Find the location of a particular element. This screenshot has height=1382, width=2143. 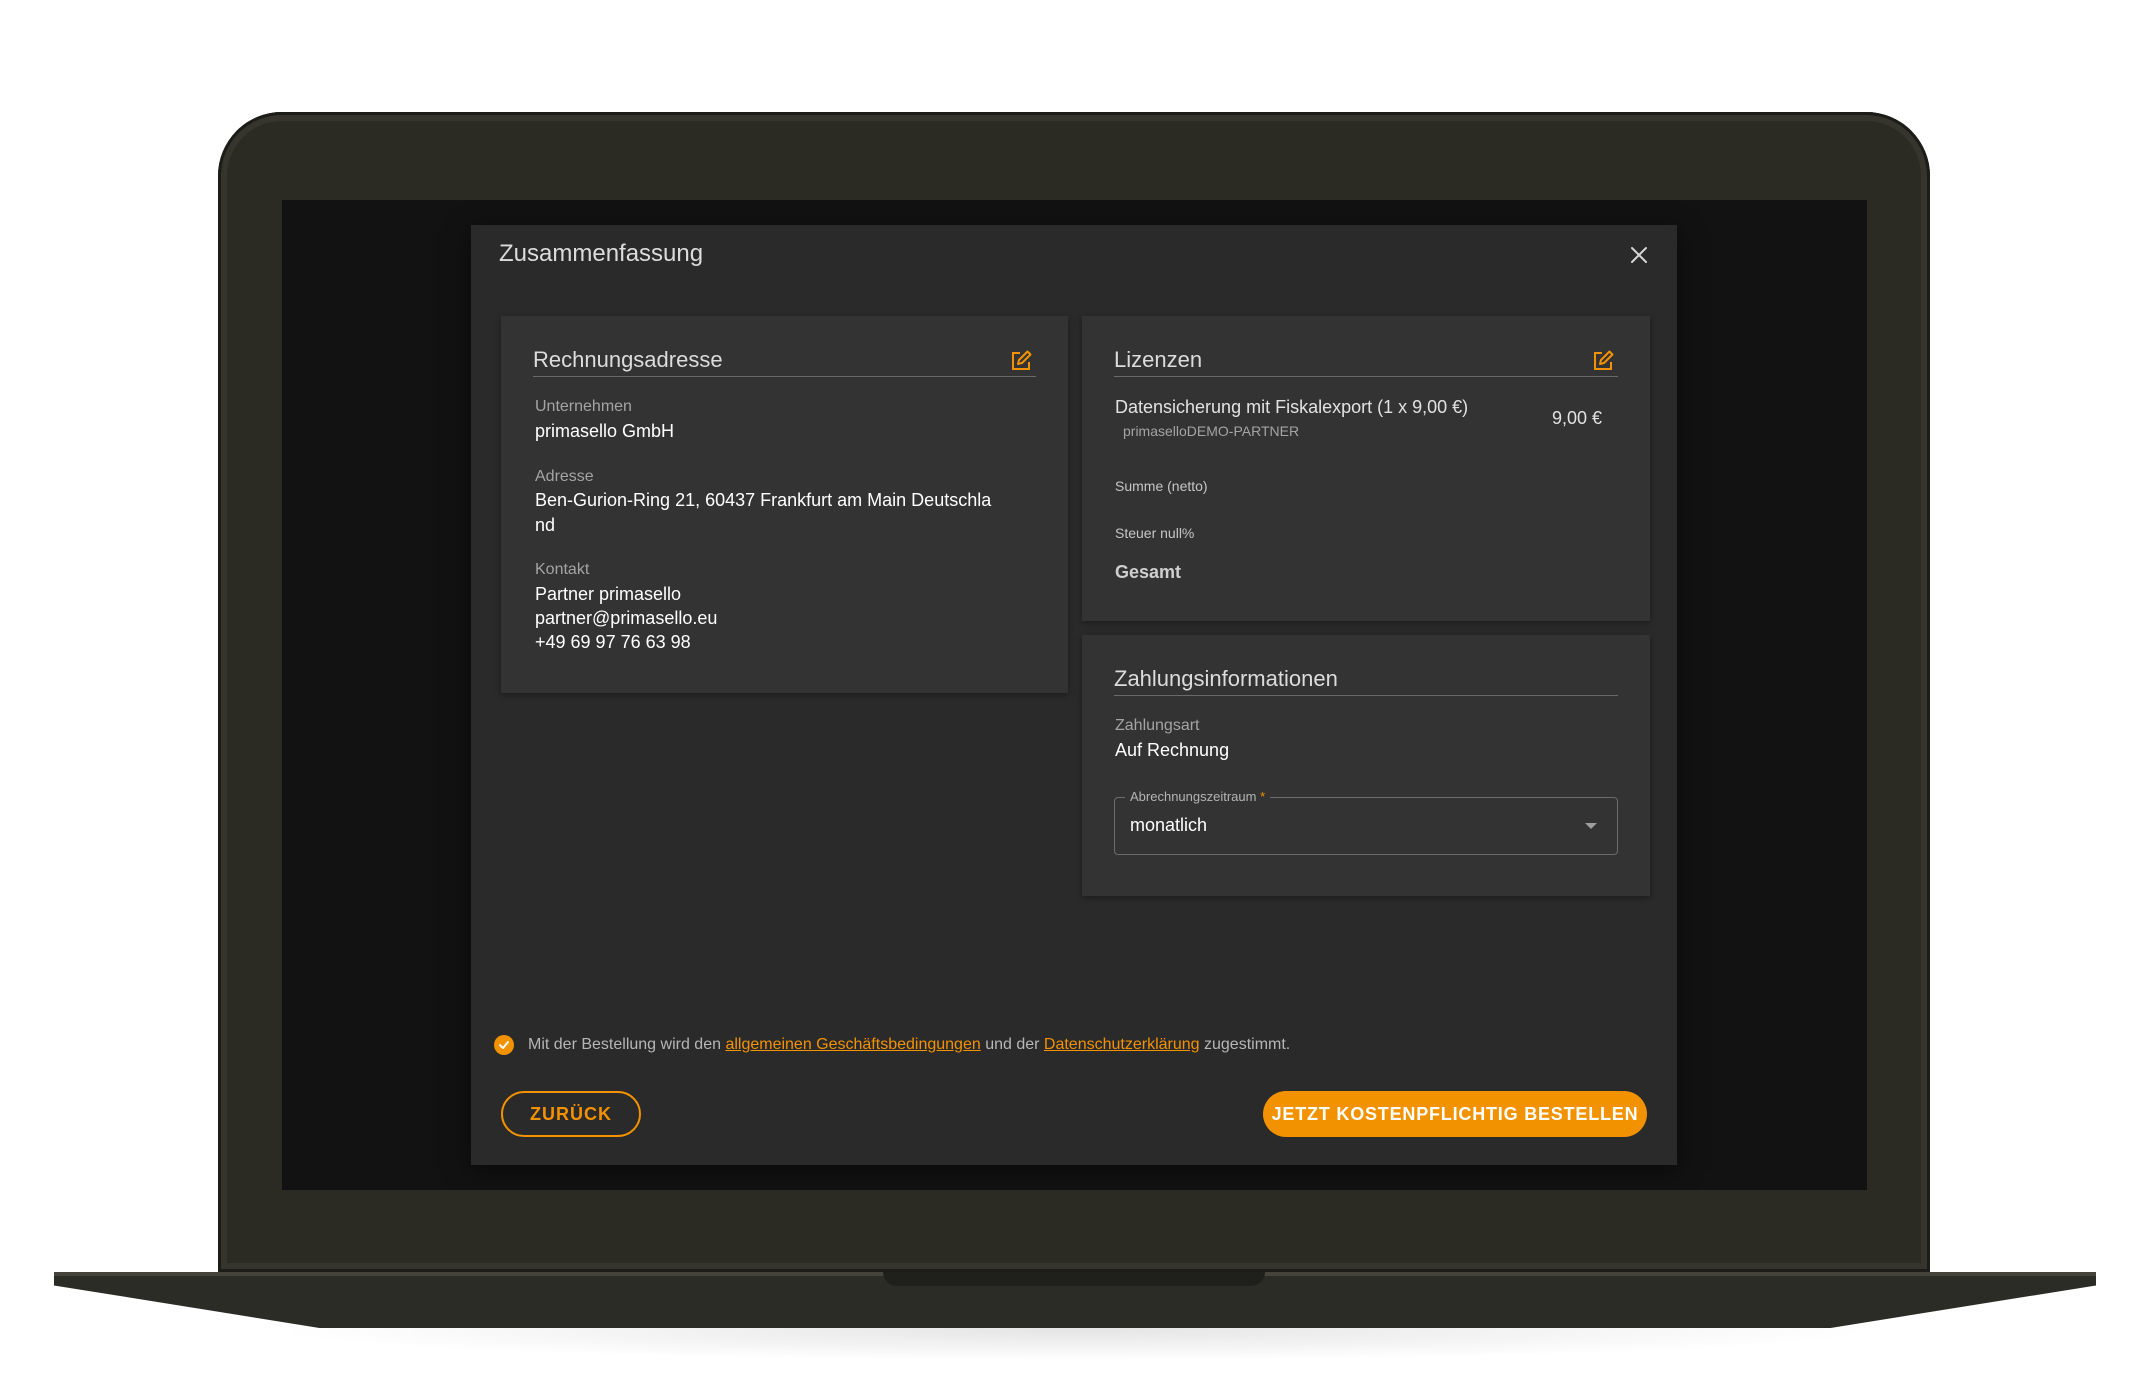

chevron-down-icon is located at coordinates (1591, 826).